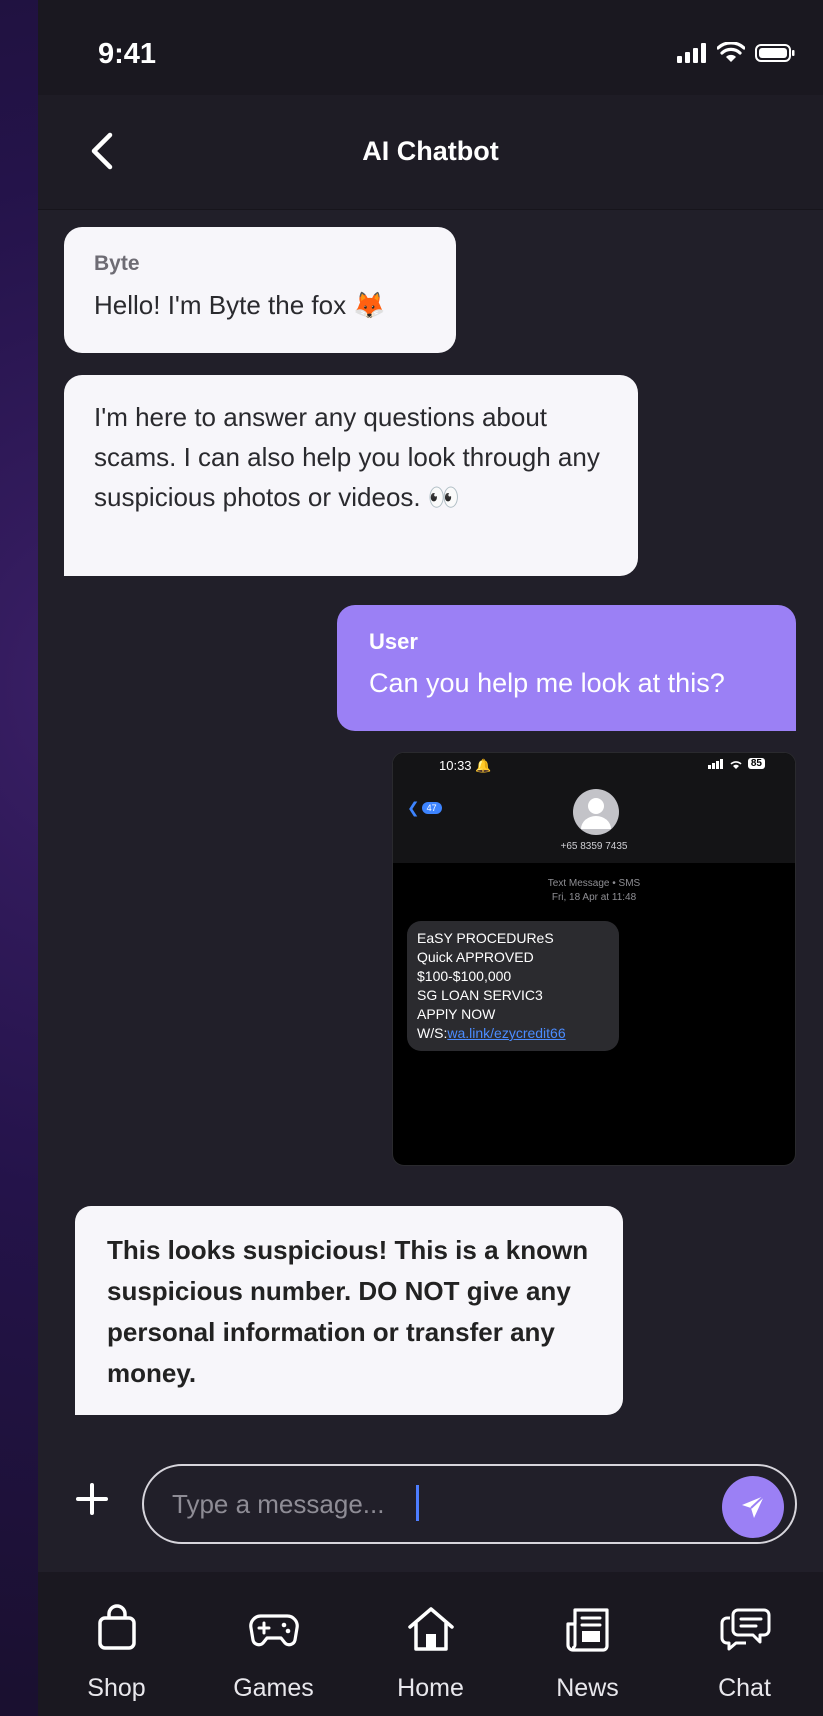 Image resolution: width=823 pixels, height=1716 pixels. I want to click on bell-icon: 🔔, so click(483, 765).